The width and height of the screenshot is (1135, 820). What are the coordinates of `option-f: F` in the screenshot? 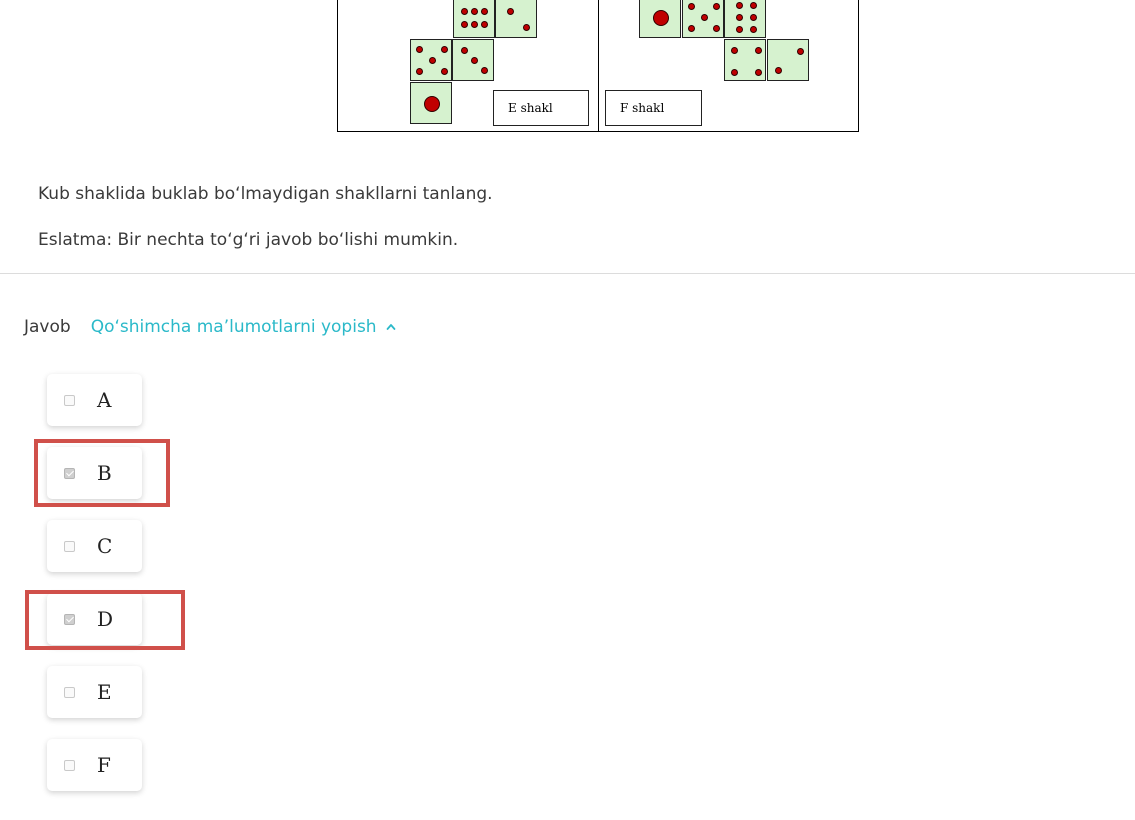 It's located at (94, 765).